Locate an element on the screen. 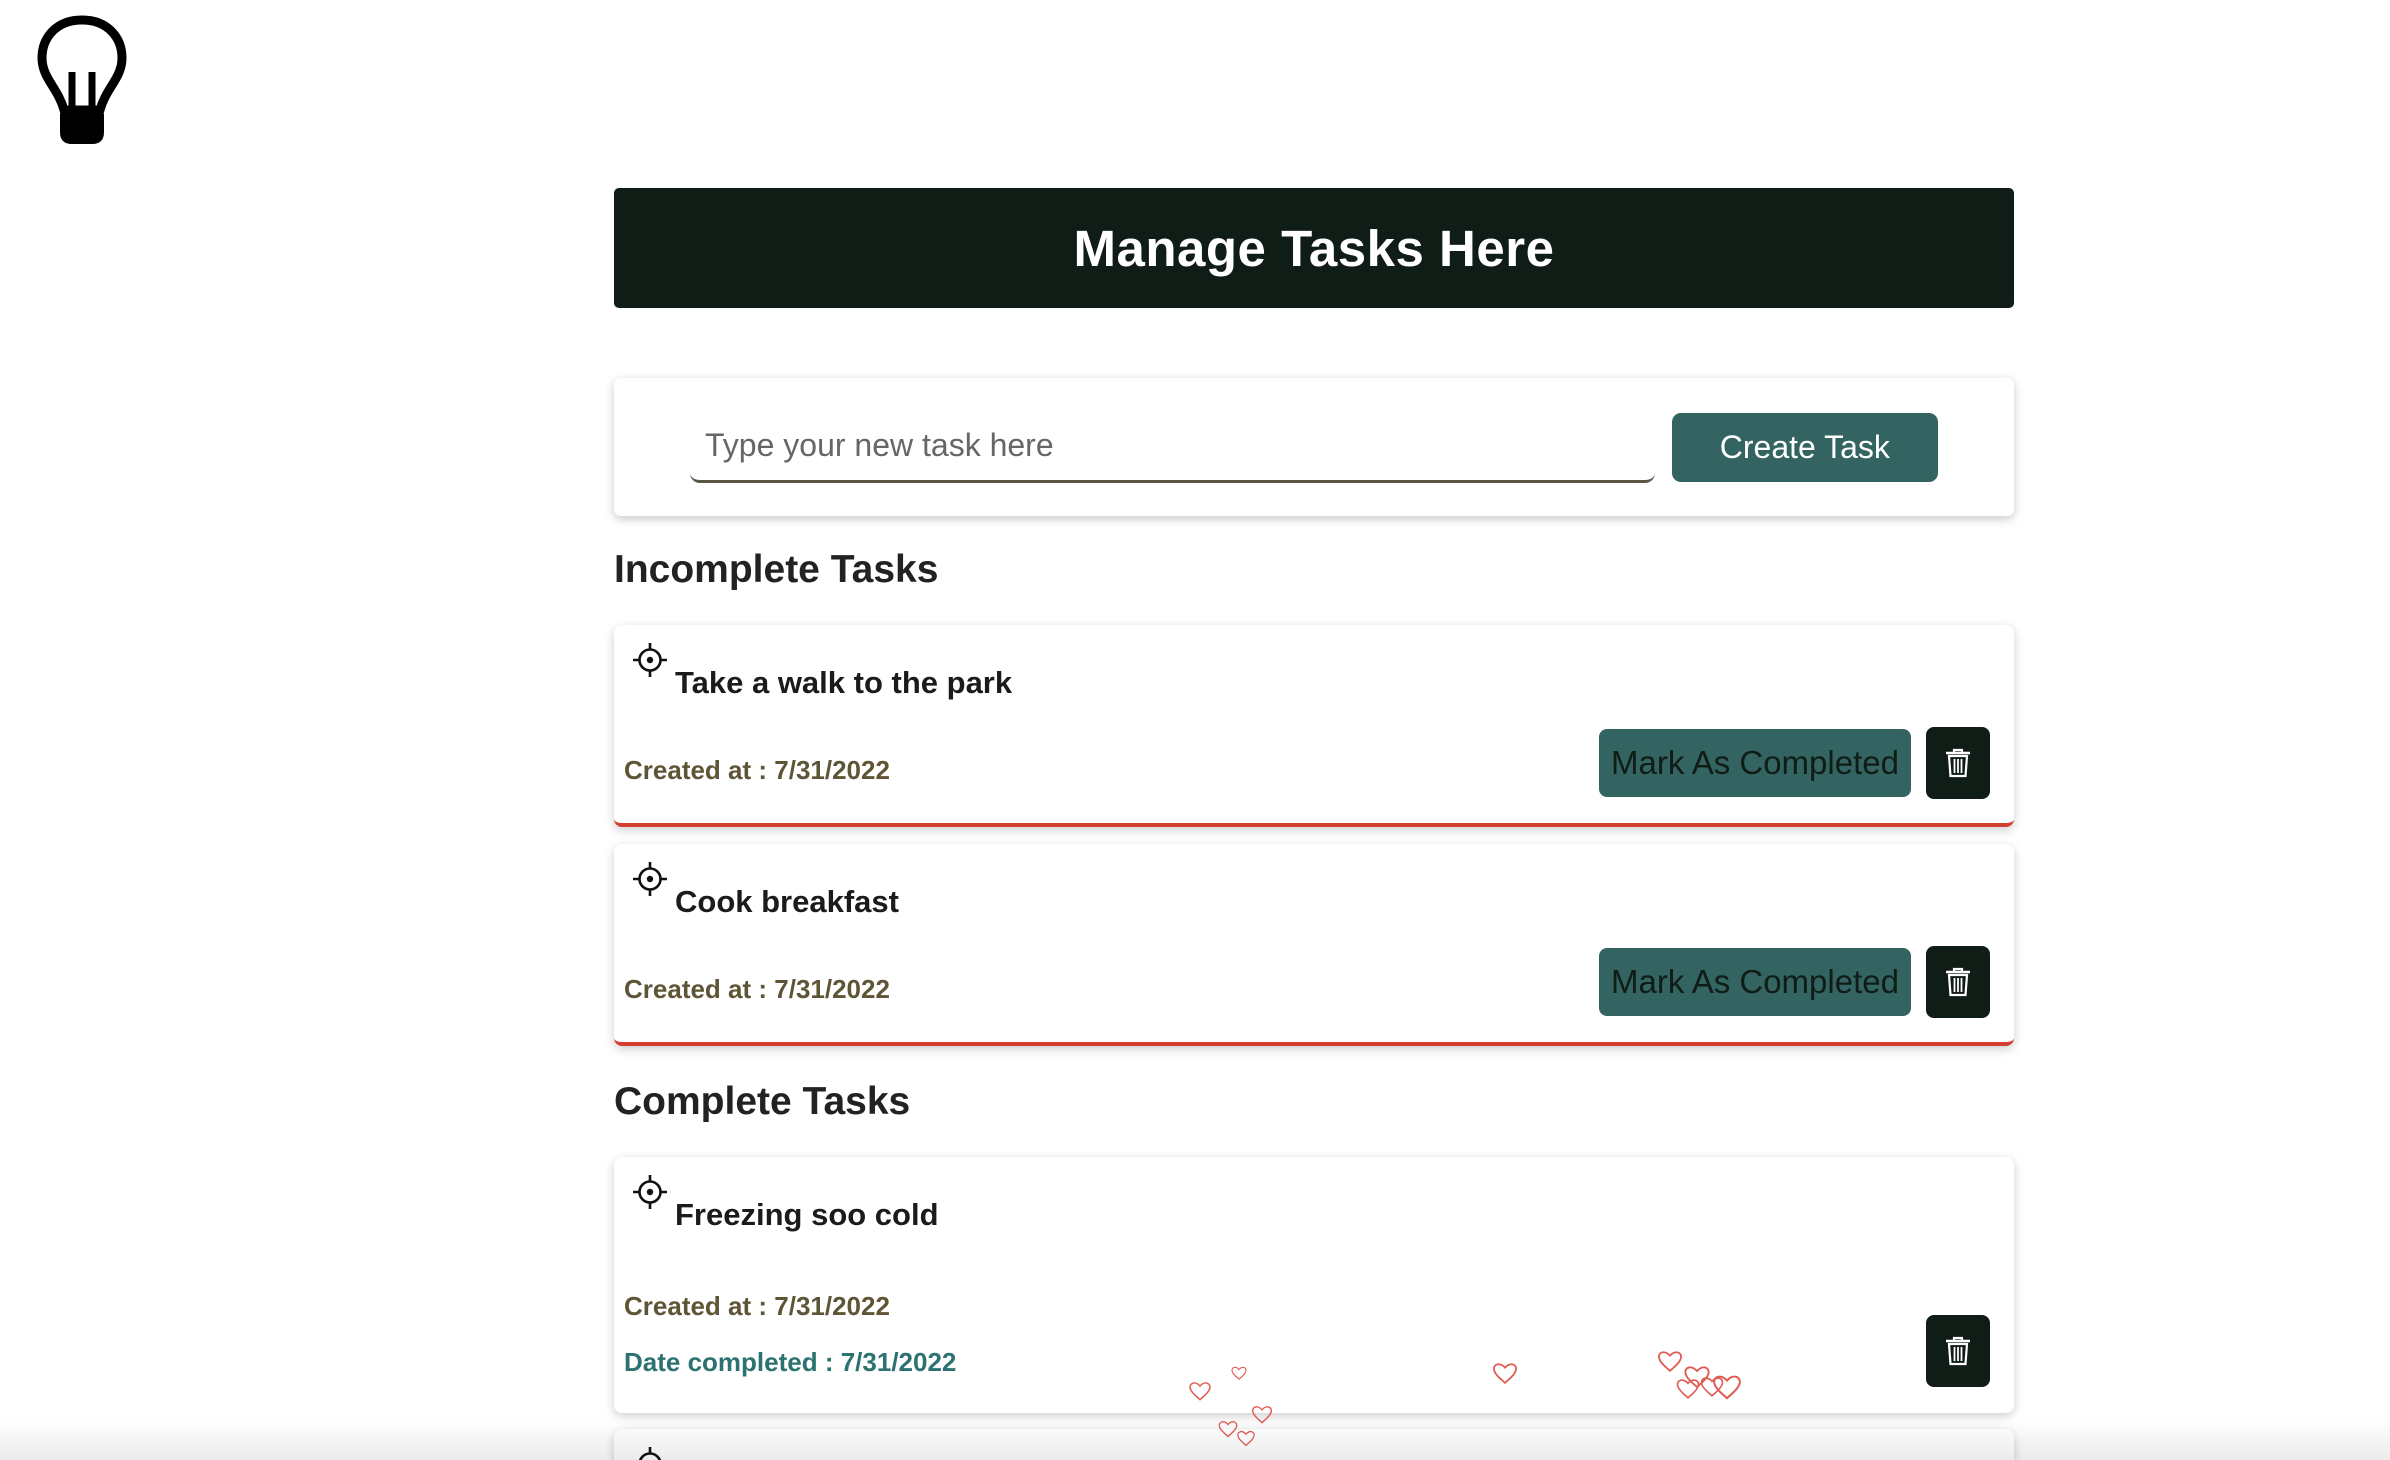 The image size is (2390, 1460). task-title: Cook breakfast is located at coordinates (787, 901).